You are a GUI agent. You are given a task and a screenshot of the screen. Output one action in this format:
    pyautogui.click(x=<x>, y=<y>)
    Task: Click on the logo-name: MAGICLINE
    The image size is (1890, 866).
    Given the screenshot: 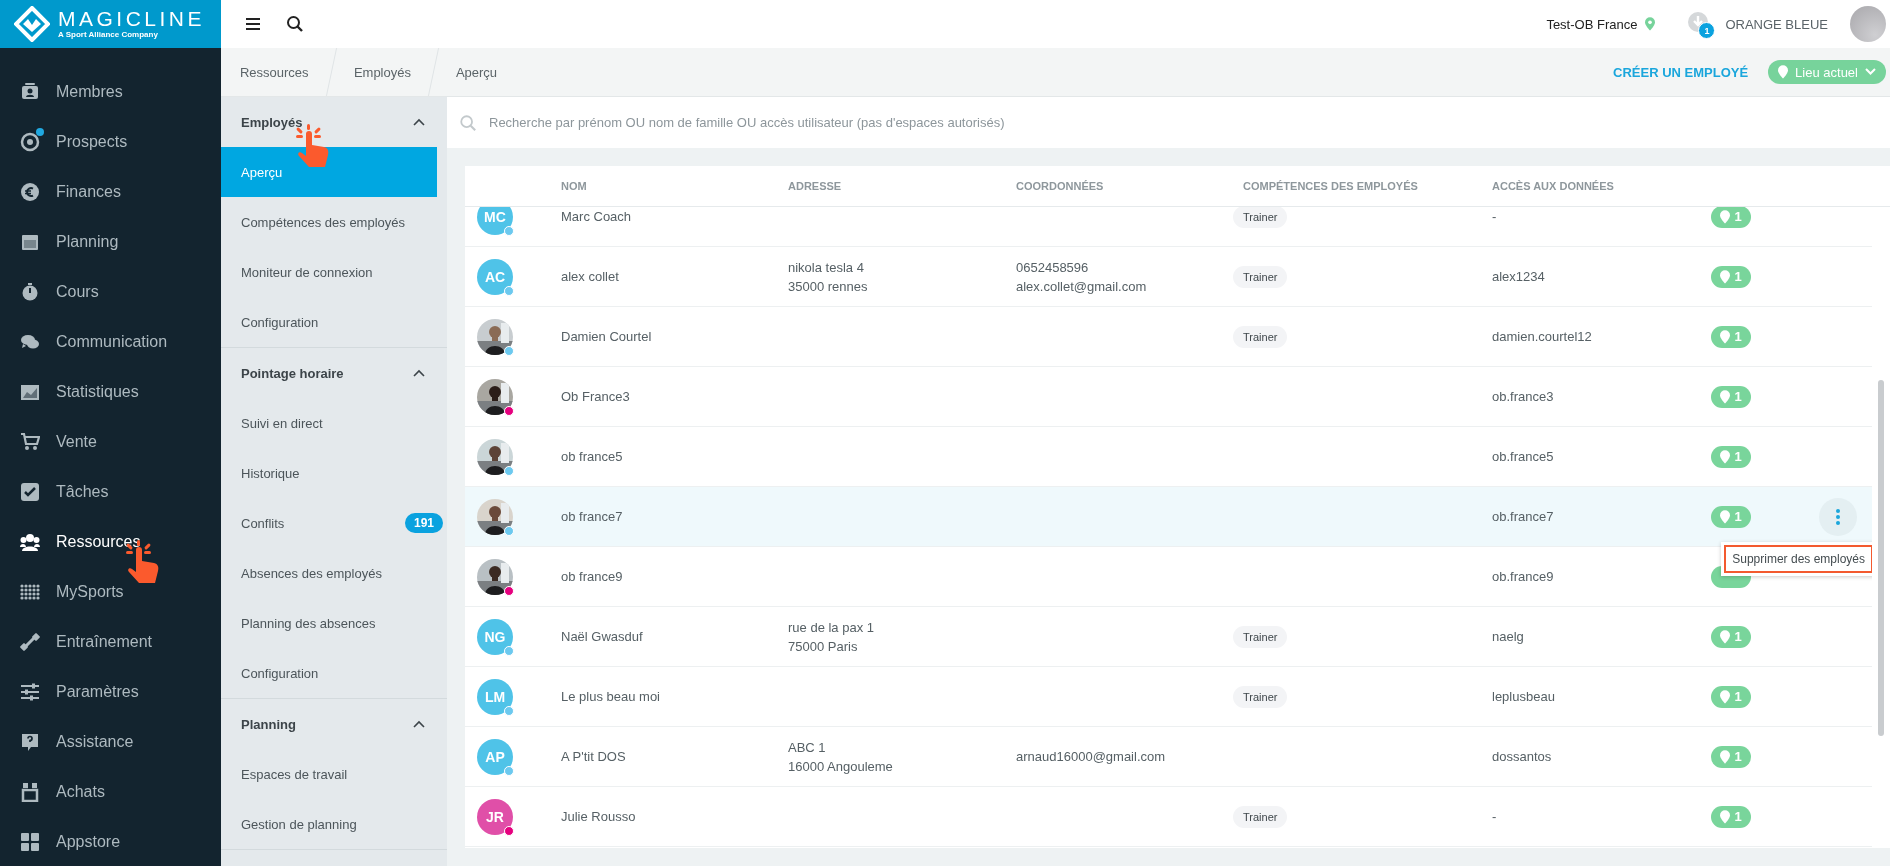 What is the action you would take?
    pyautogui.click(x=132, y=19)
    